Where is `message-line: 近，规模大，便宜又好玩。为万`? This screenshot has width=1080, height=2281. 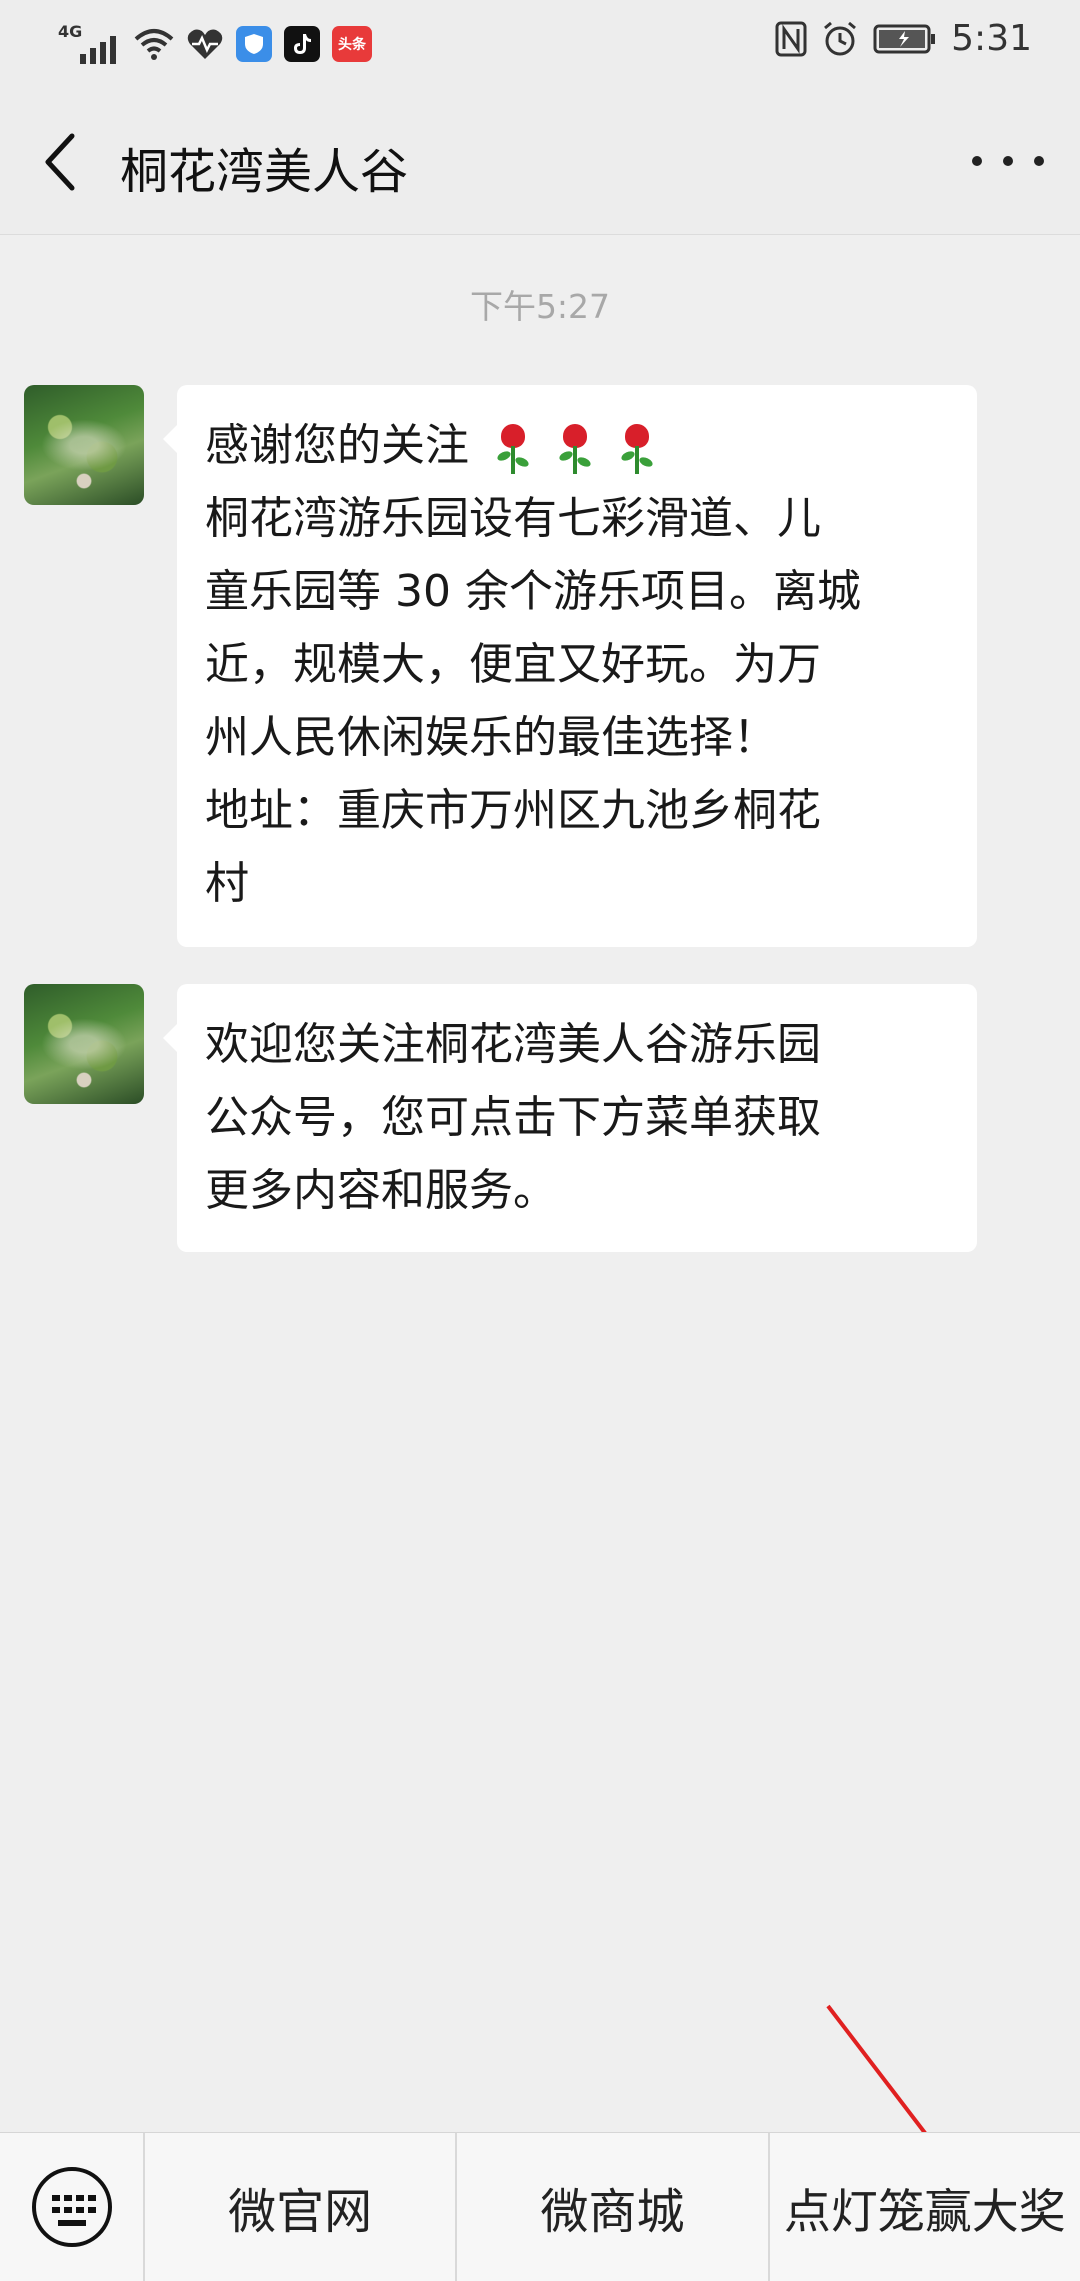 message-line: 近，规模大，便宜又好玩。为万 is located at coordinates (513, 664).